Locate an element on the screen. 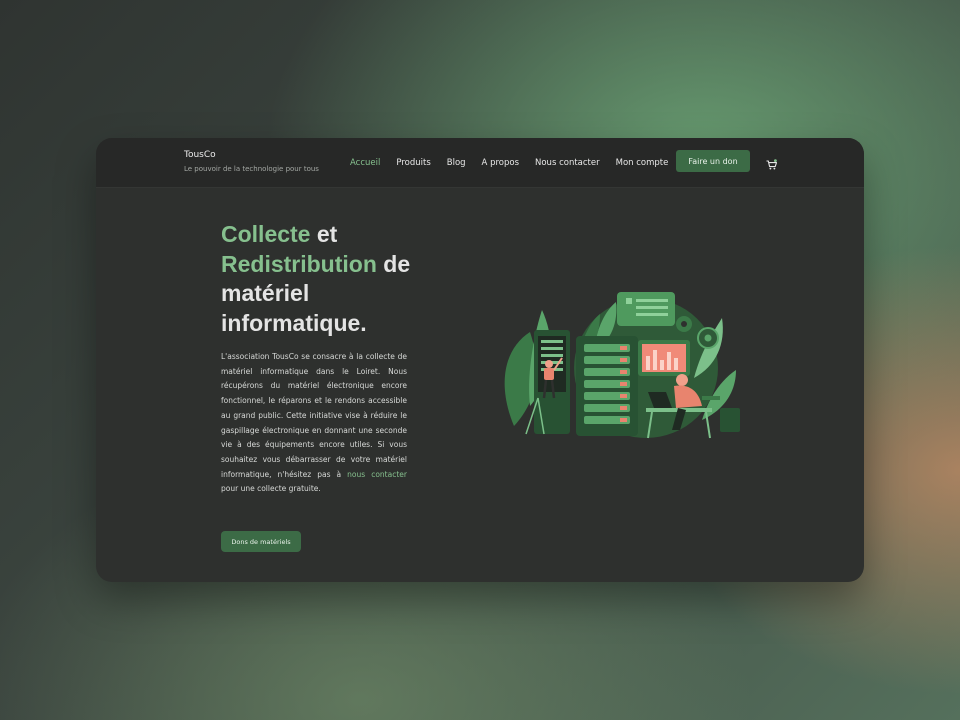 This screenshot has height=720, width=960. brand-tagline: Le pouvoir de la technologie pour tous is located at coordinates (251, 169).